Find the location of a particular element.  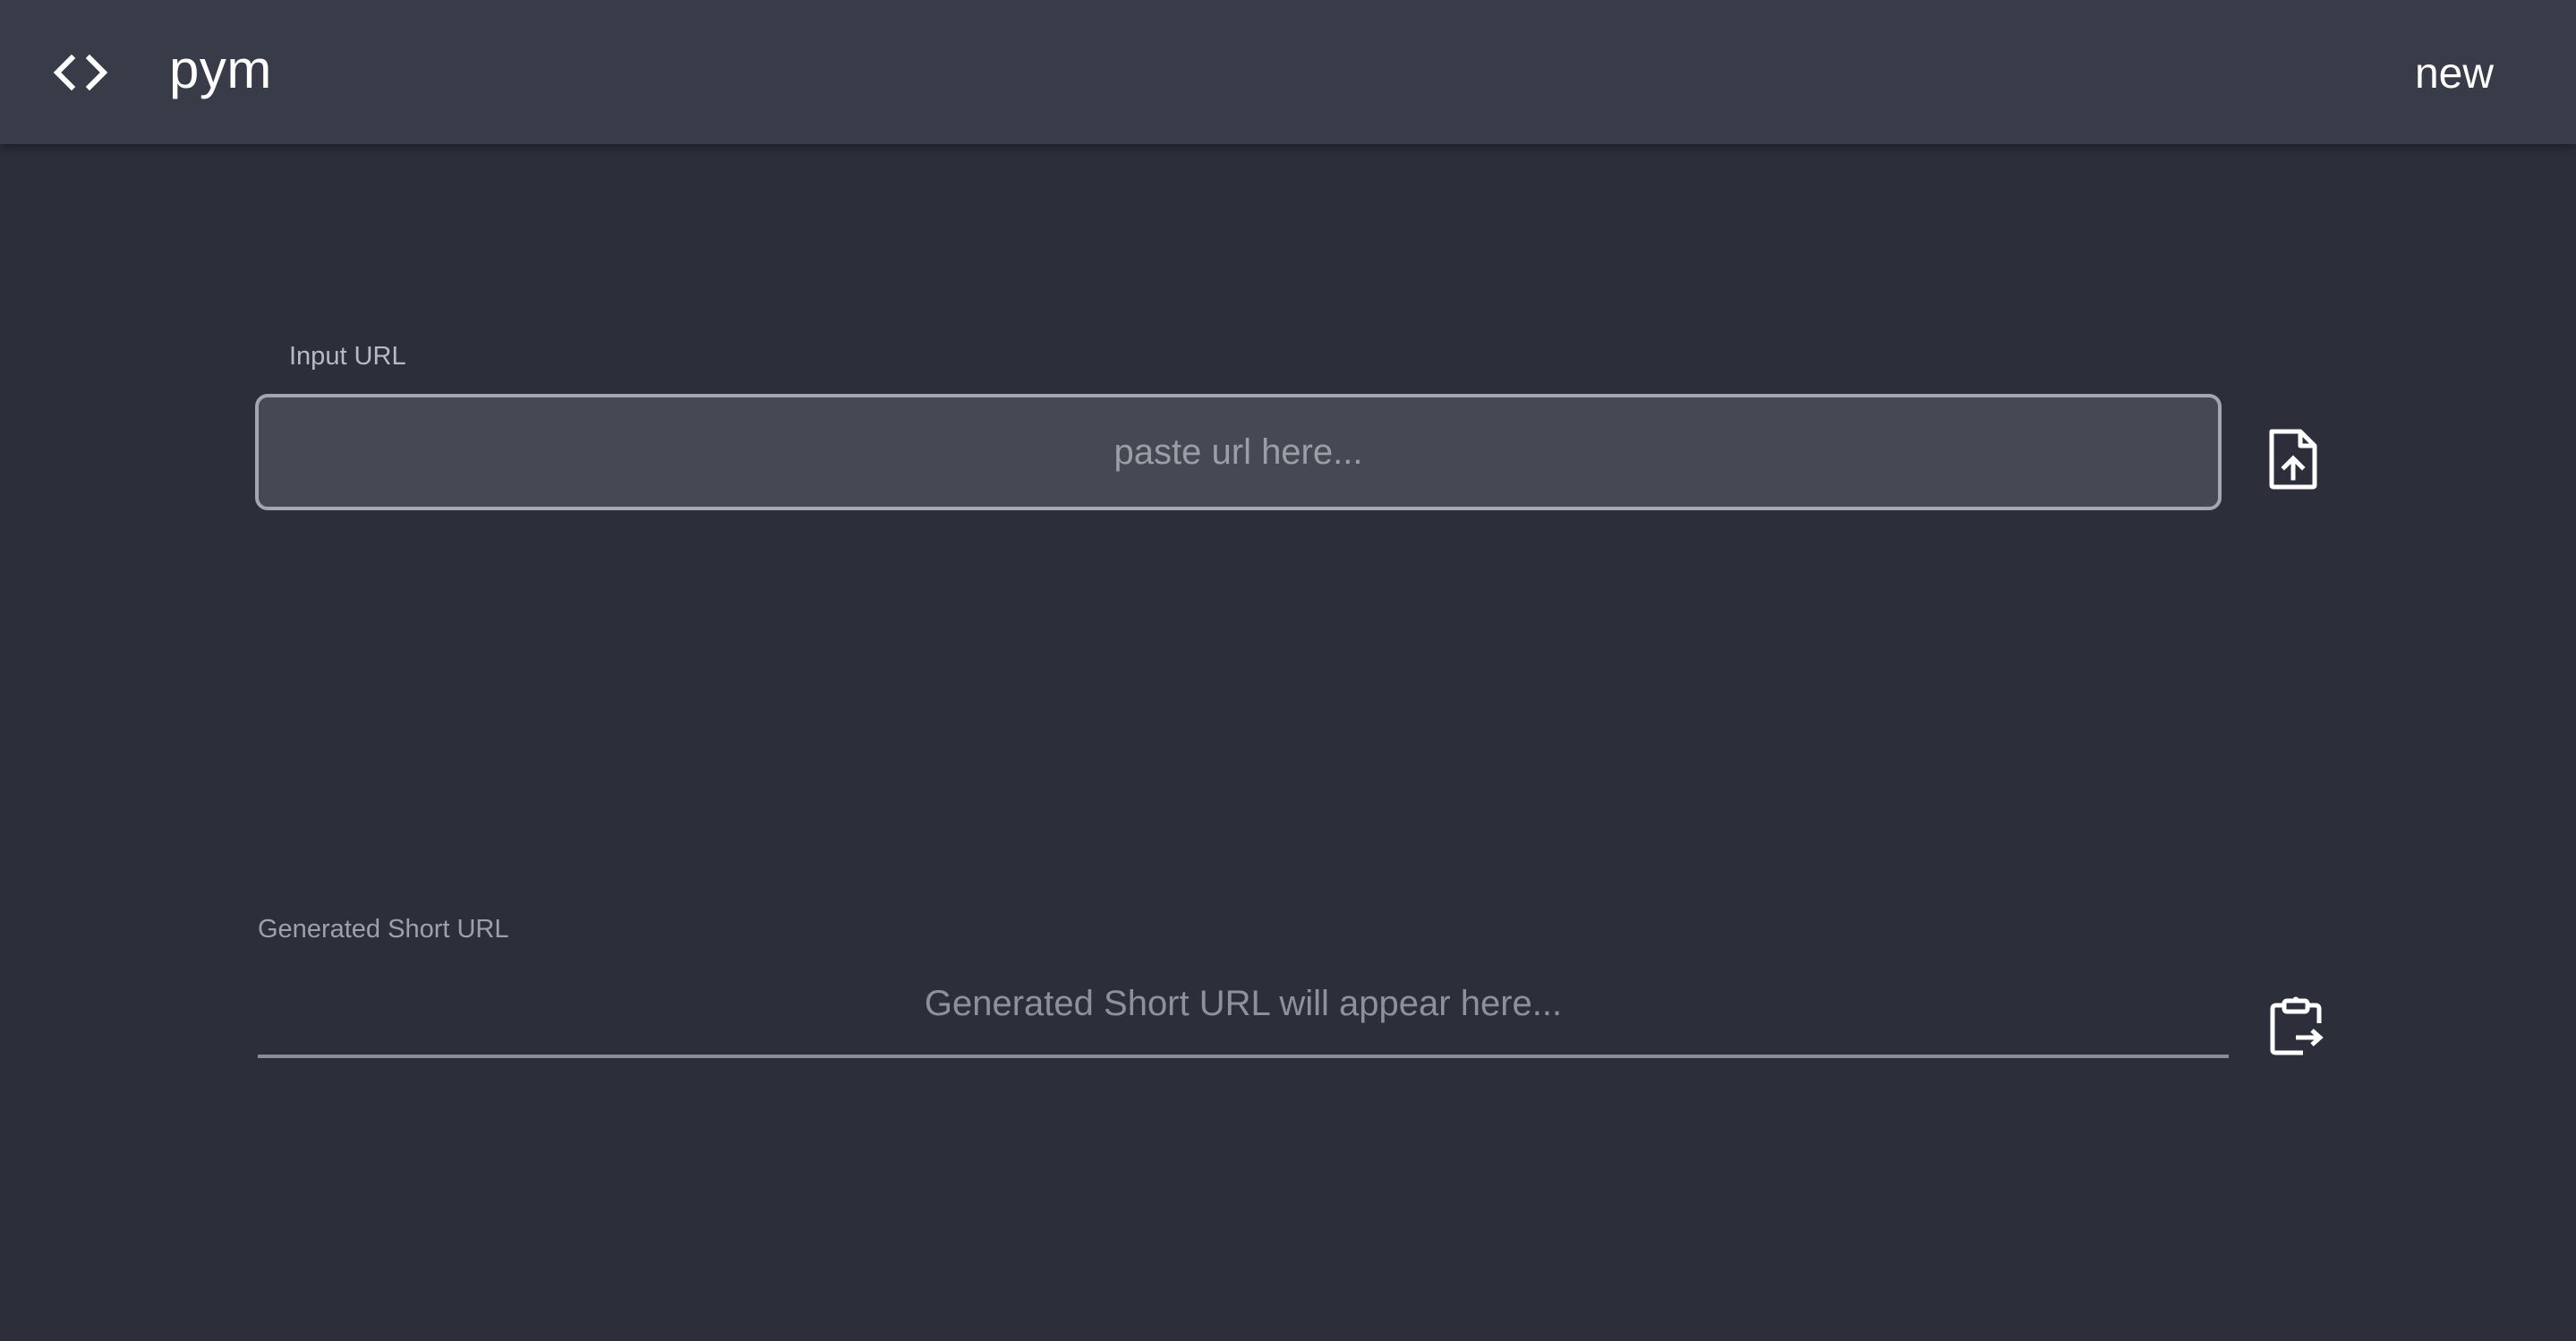

app-brand-title: pym is located at coordinates (220, 69).